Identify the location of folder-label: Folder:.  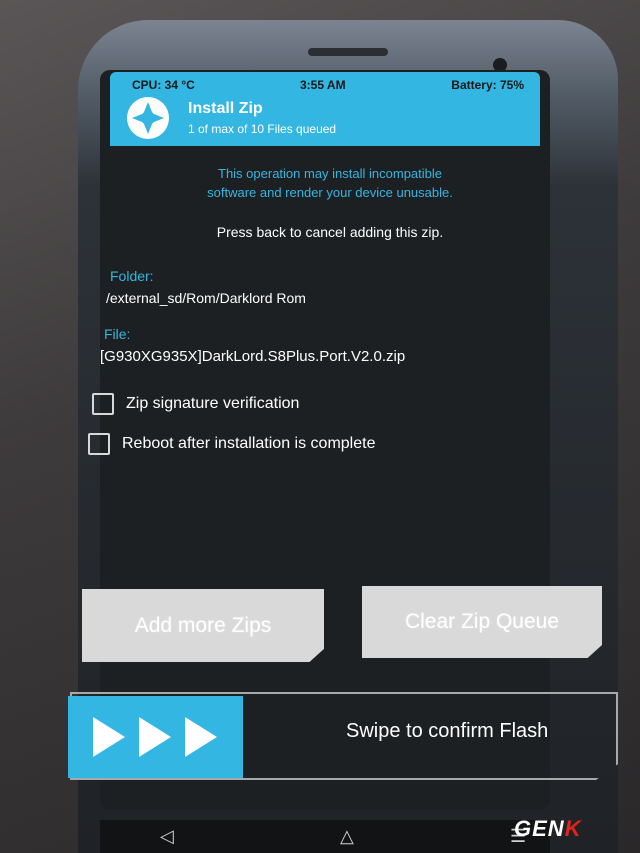
(132, 276).